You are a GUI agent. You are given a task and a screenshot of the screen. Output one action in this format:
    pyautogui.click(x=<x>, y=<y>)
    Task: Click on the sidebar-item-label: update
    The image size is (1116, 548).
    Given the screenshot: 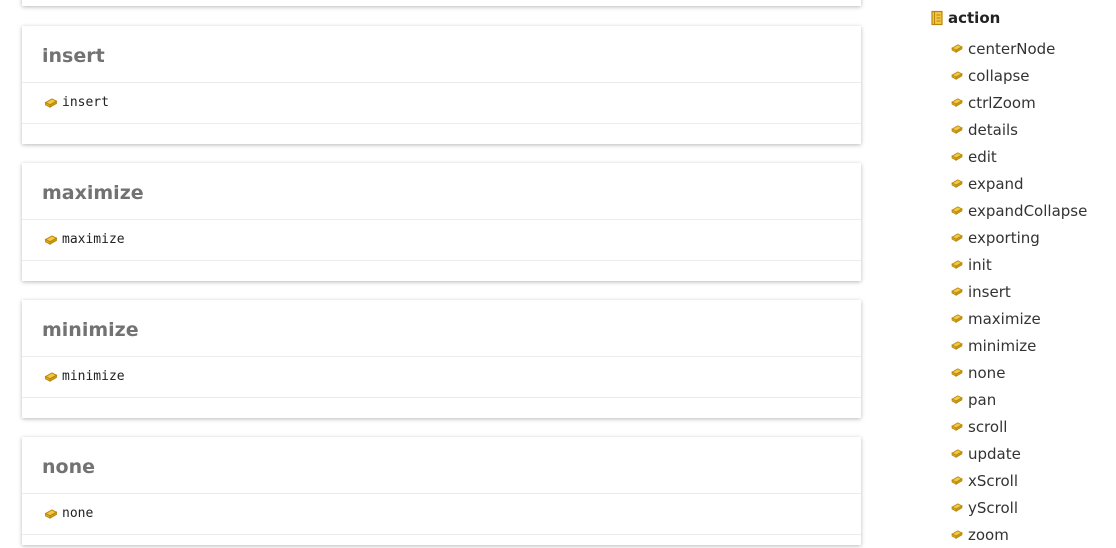 What is the action you would take?
    pyautogui.click(x=994, y=453)
    